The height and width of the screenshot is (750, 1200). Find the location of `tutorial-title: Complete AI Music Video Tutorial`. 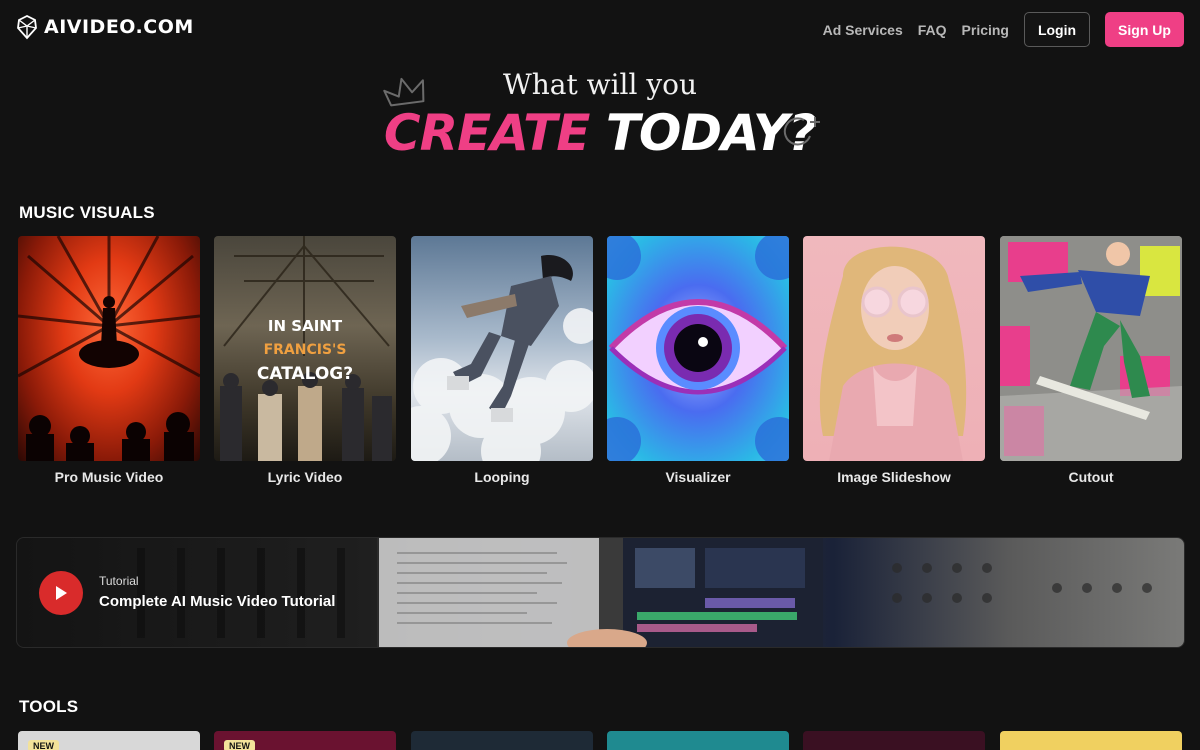

tutorial-title: Complete AI Music Video Tutorial is located at coordinates (217, 601).